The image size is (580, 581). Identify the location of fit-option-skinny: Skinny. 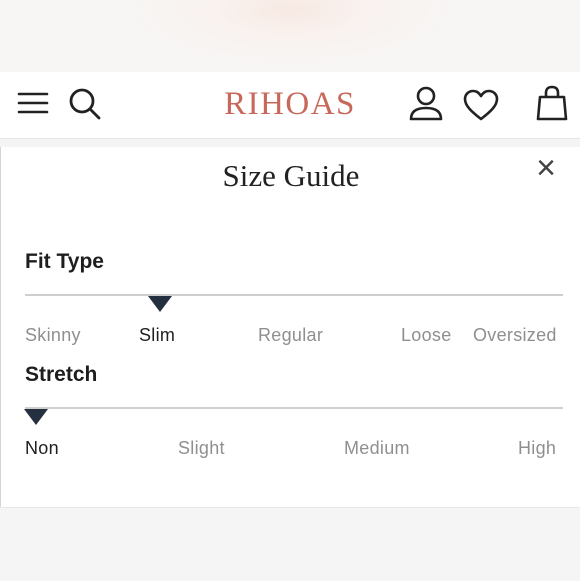
(53, 335).